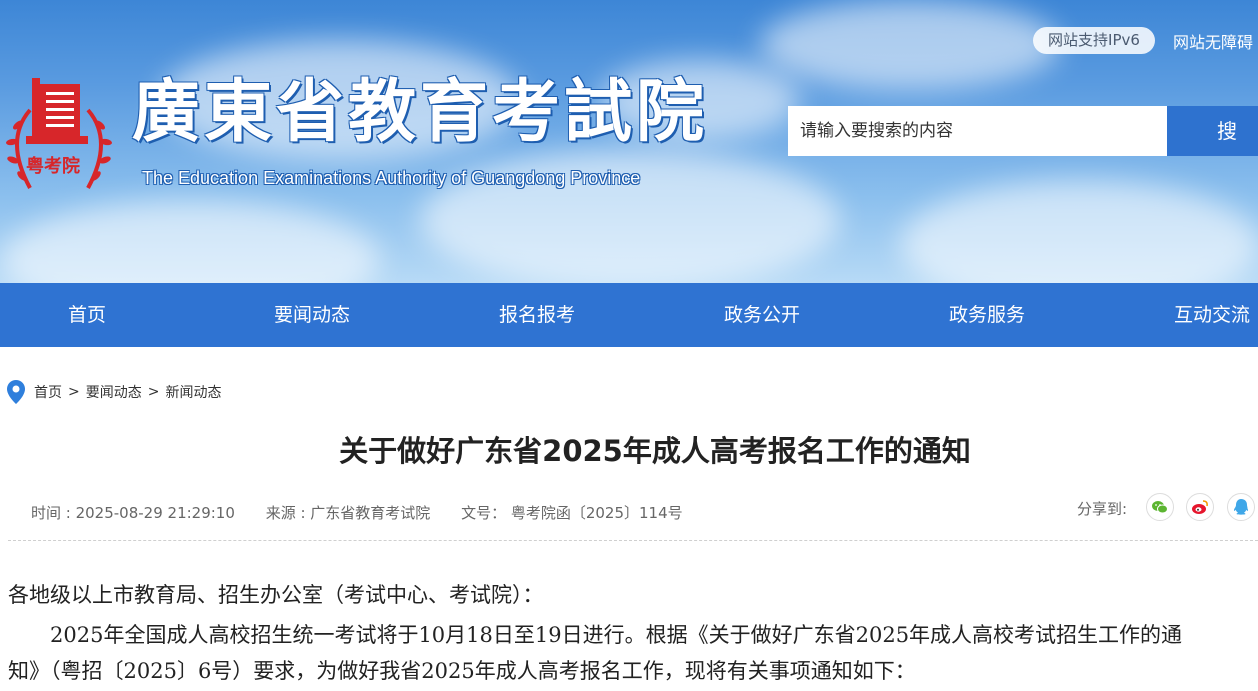 The image size is (1258, 691). Describe the element at coordinates (1212, 131) in the screenshot. I see `search-button: 搜` at that location.